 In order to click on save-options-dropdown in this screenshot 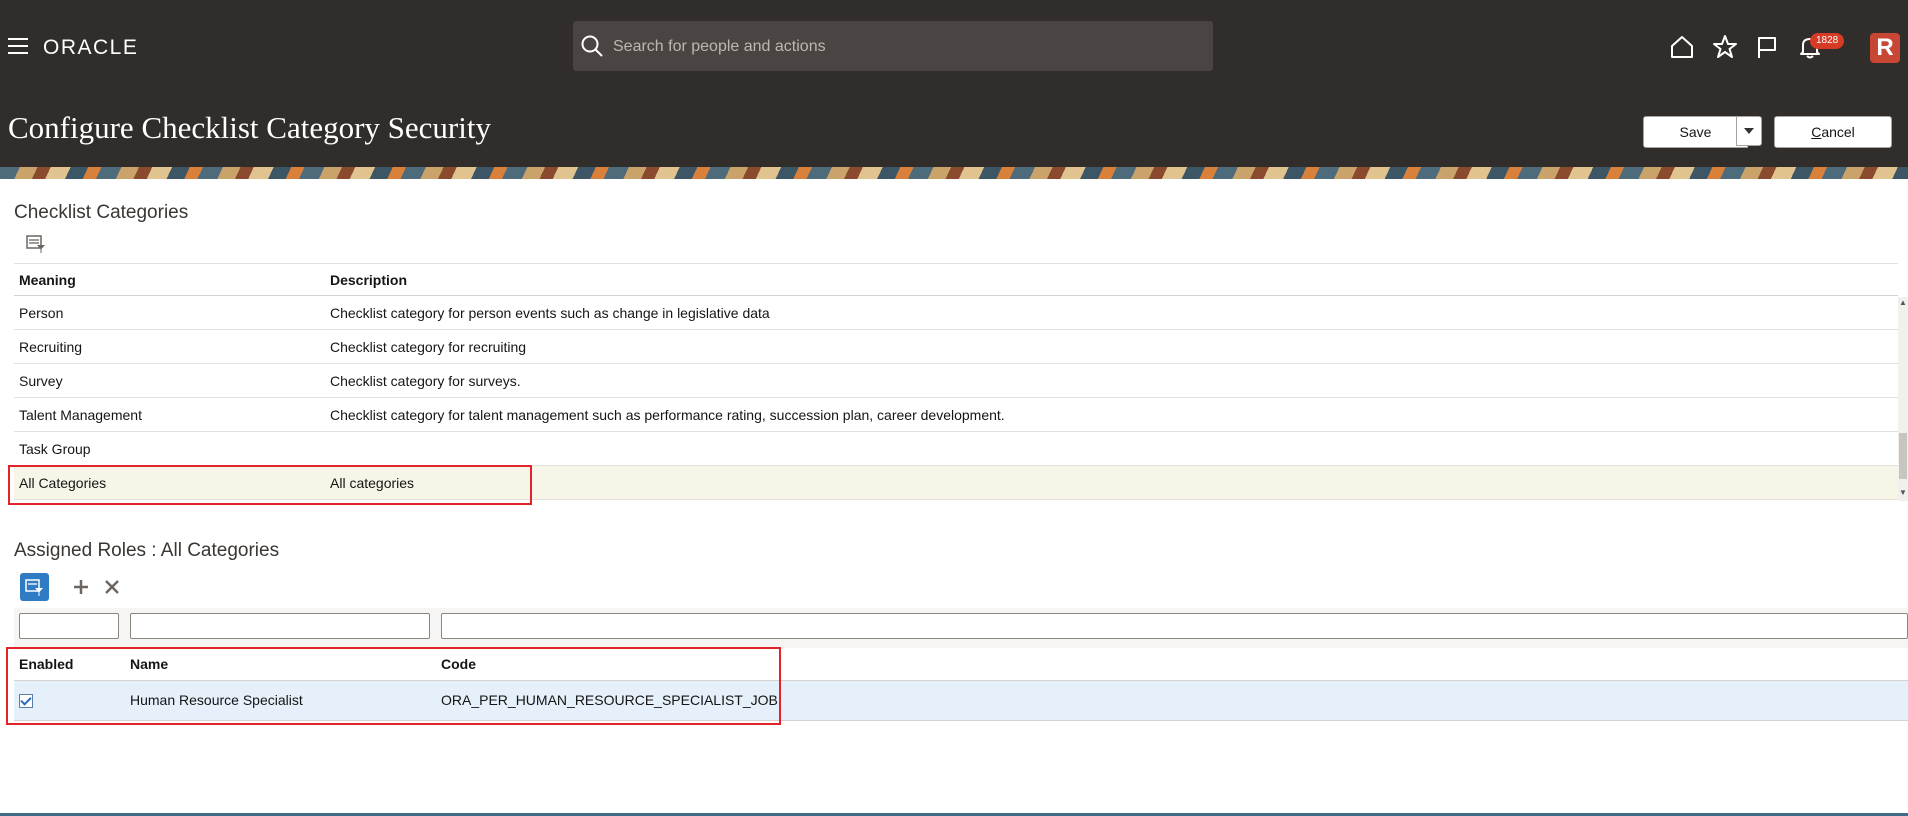, I will do `click(1749, 131)`.